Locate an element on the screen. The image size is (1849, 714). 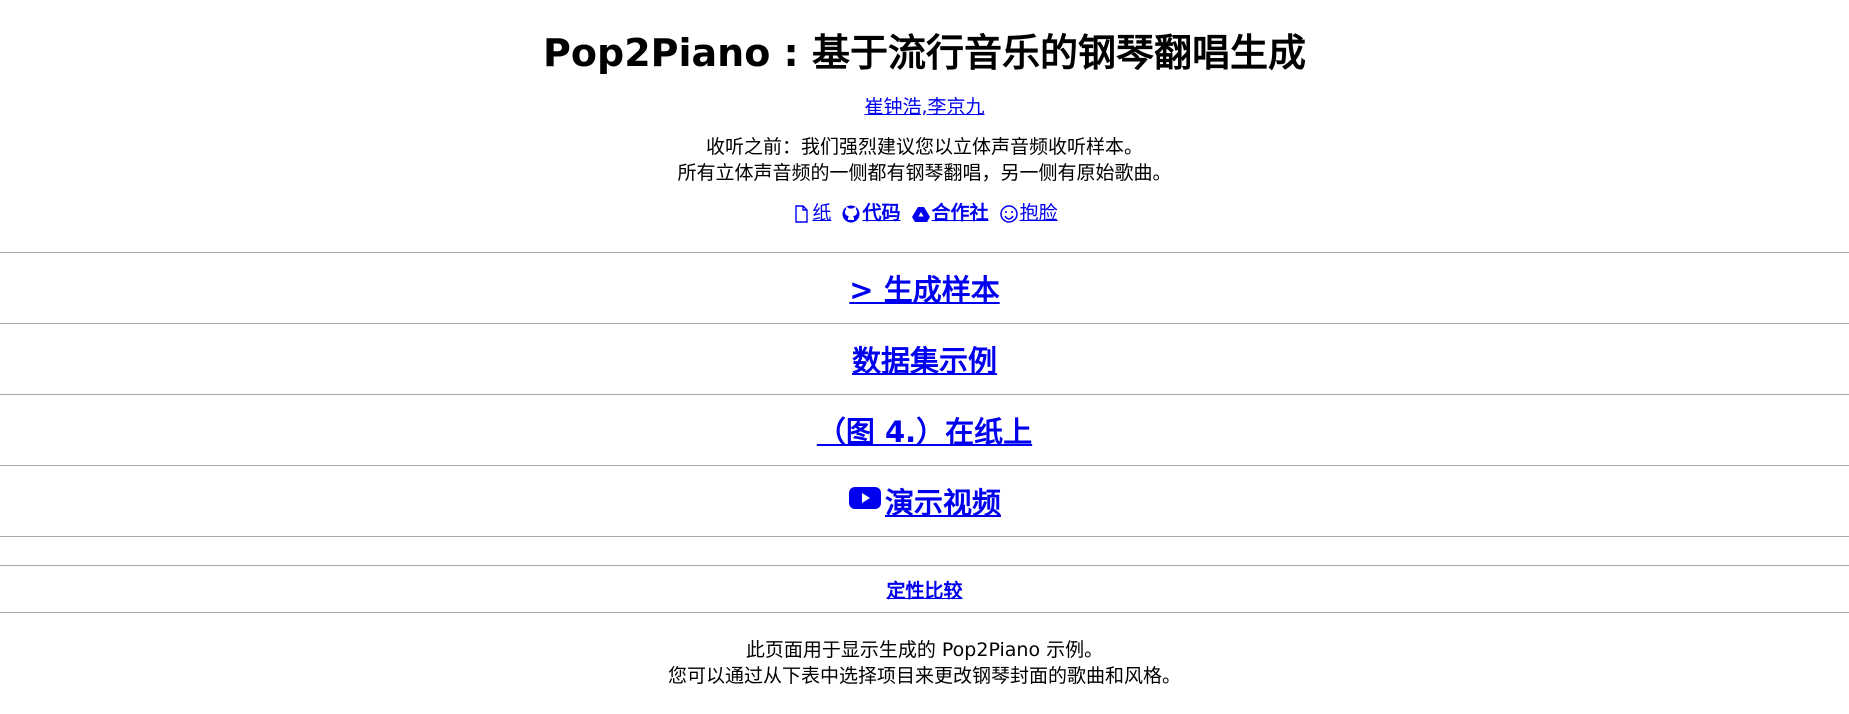
qualitative-link: 定性比较 is located at coordinates (924, 589).